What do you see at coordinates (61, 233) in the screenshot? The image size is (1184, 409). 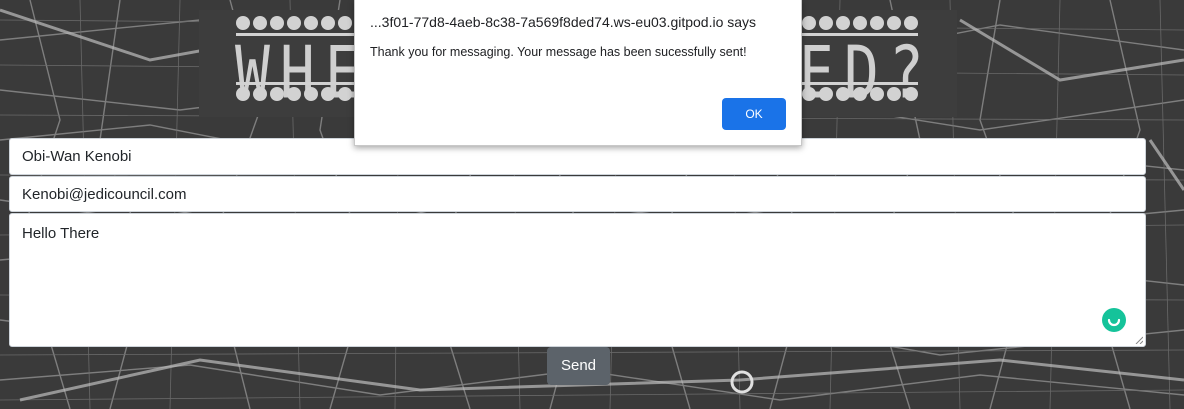 I see `message-text: Hello There` at bounding box center [61, 233].